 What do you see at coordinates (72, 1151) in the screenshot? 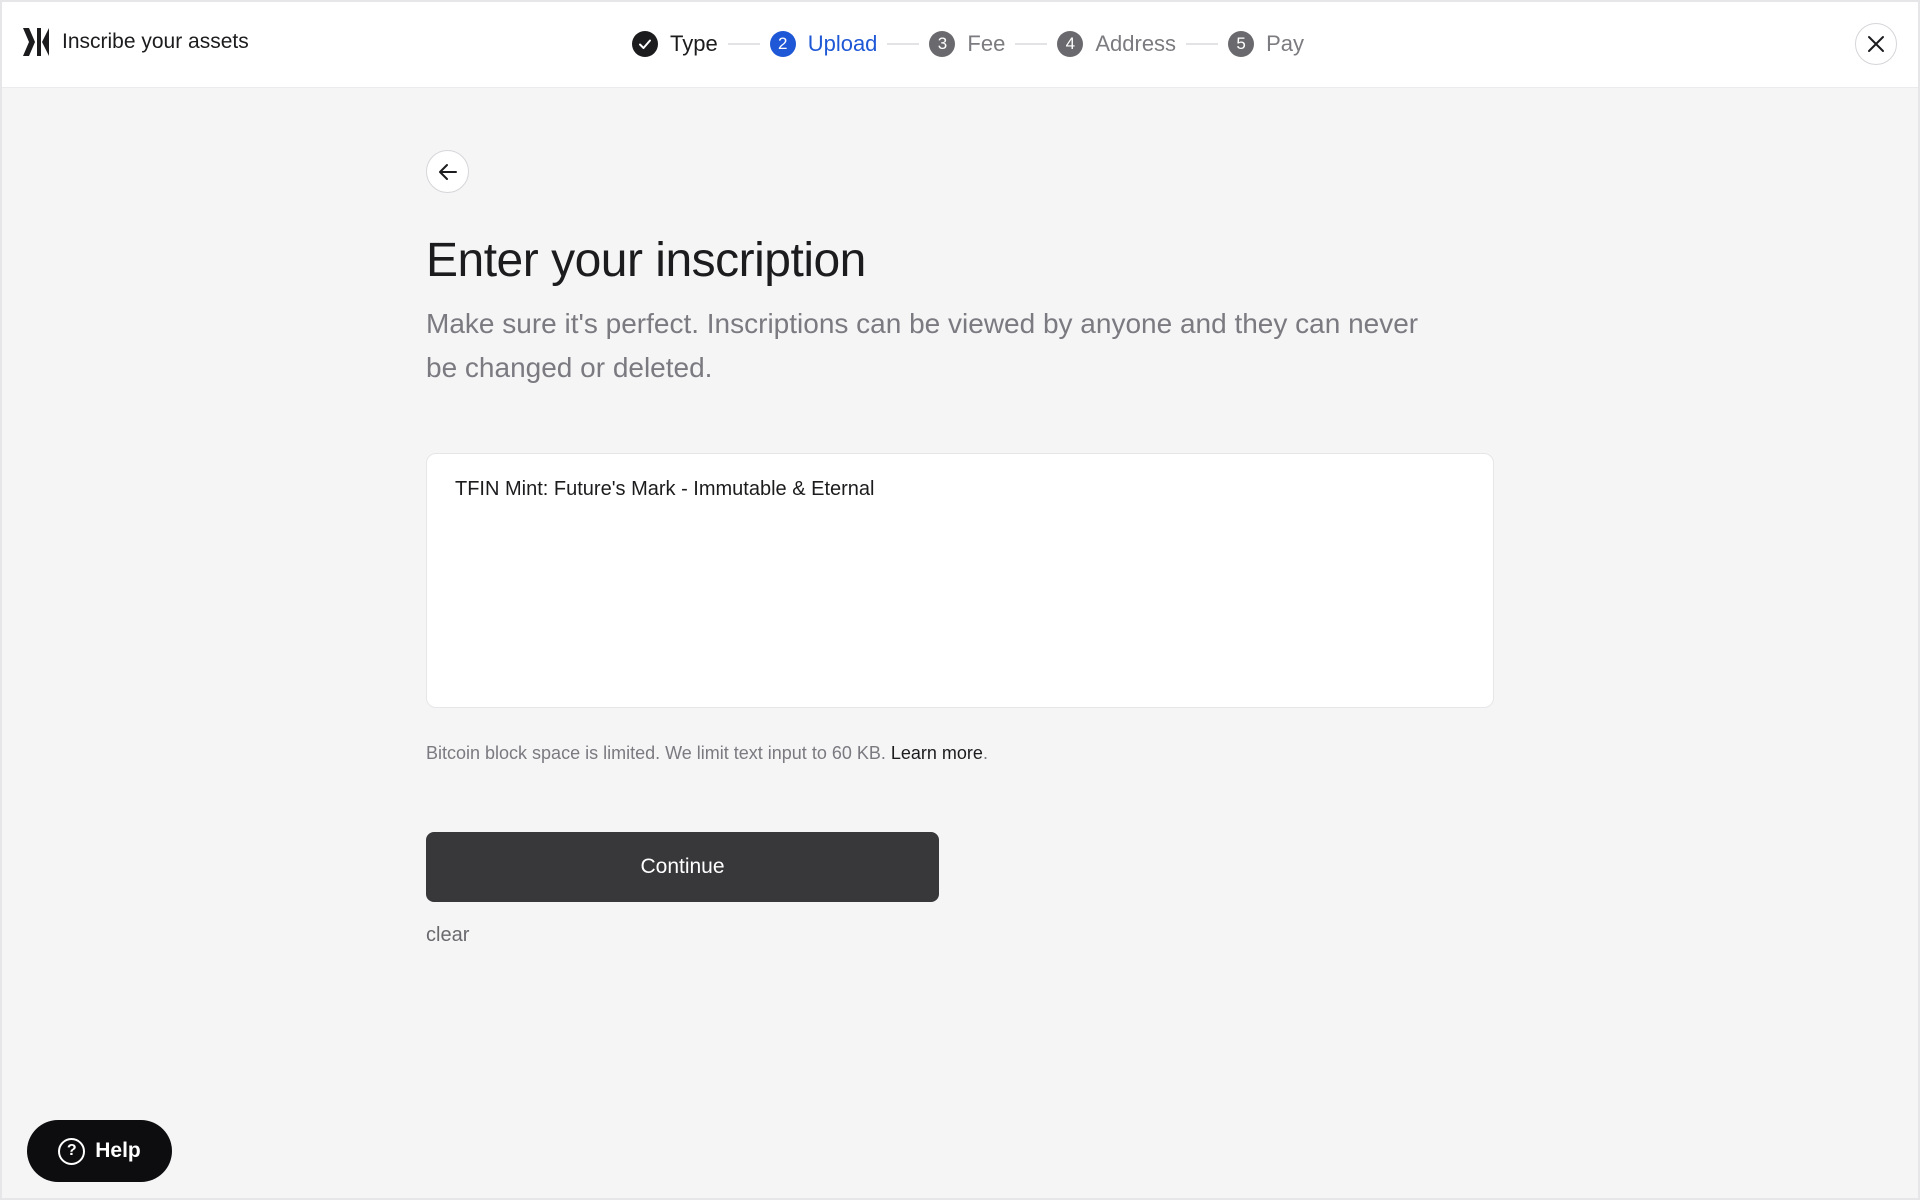
I see `question-circle-icon: ?` at bounding box center [72, 1151].